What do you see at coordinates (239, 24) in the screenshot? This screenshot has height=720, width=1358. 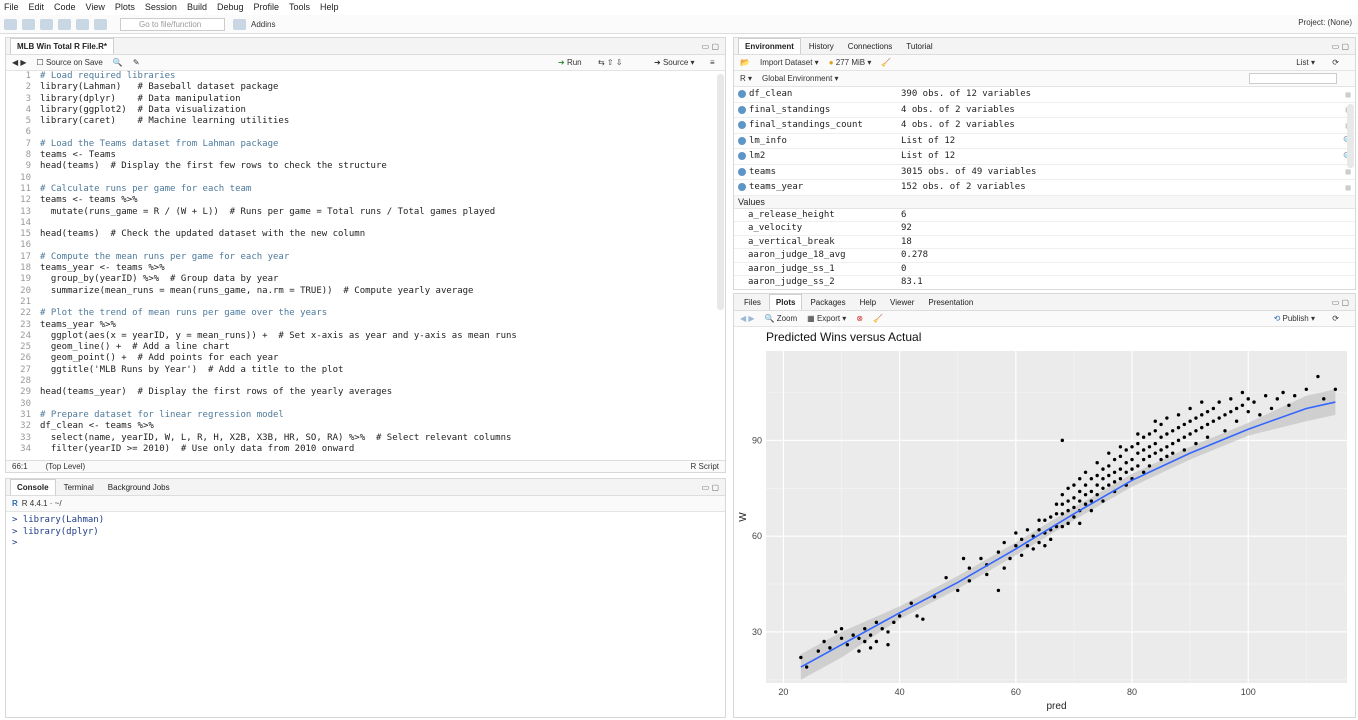 I see `grid-icon` at bounding box center [239, 24].